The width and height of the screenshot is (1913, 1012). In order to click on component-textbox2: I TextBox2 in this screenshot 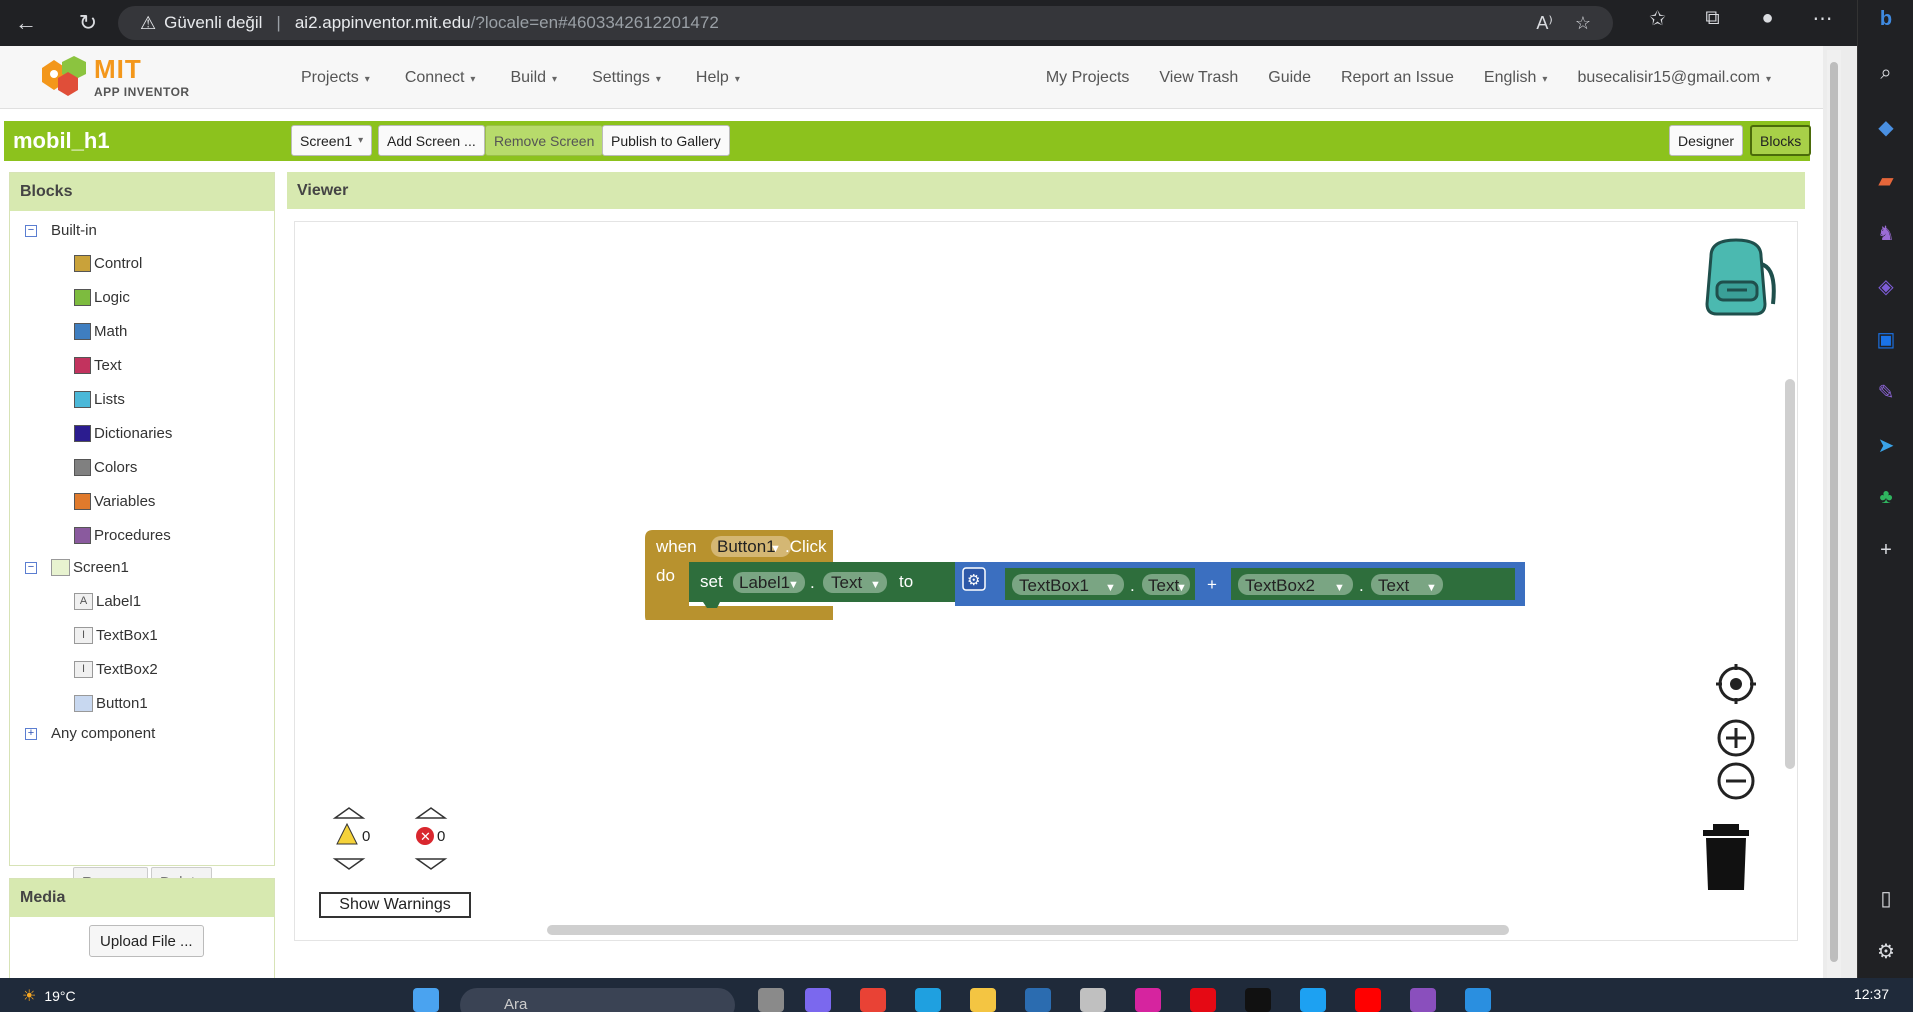, I will do `click(116, 669)`.